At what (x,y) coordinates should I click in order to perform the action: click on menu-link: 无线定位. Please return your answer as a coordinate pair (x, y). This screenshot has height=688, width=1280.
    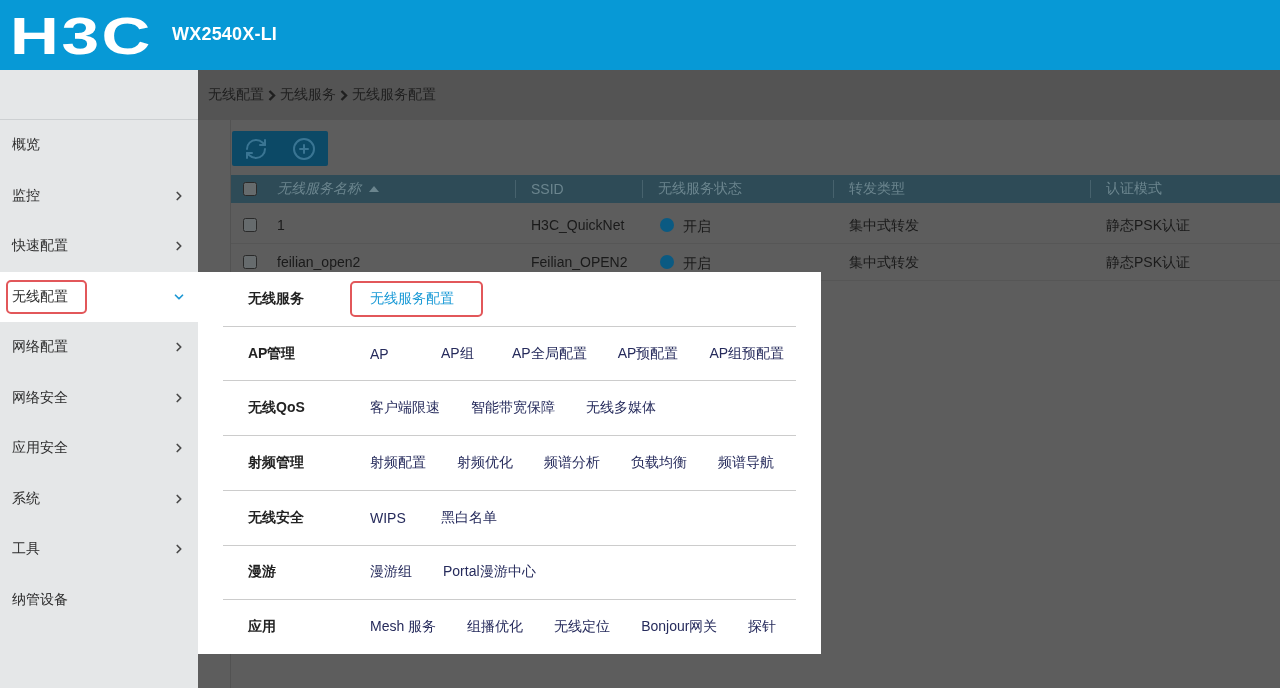
    Looking at the image, I should click on (582, 627).